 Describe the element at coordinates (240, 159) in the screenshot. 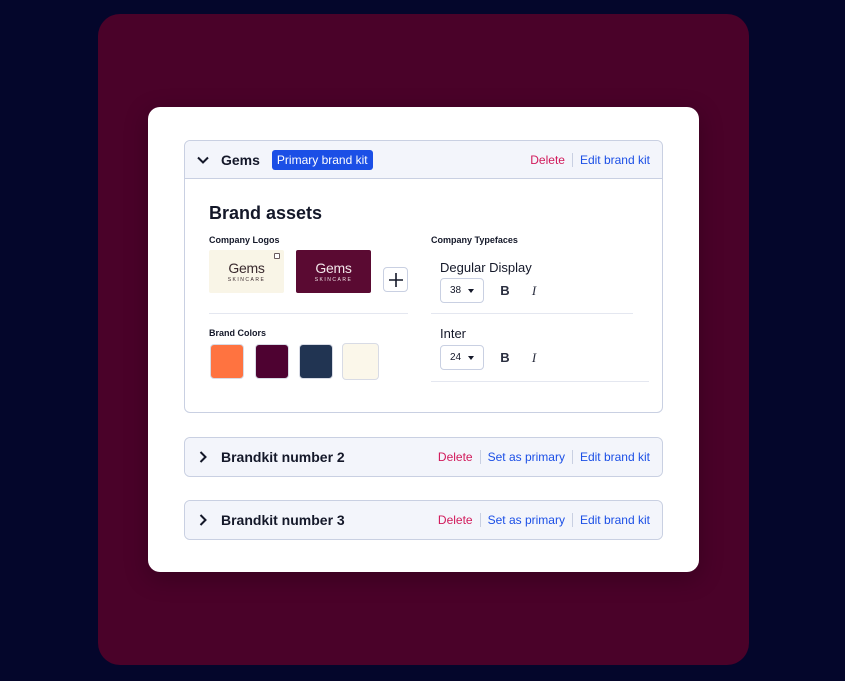

I see `brand-kit-name: Gems` at that location.